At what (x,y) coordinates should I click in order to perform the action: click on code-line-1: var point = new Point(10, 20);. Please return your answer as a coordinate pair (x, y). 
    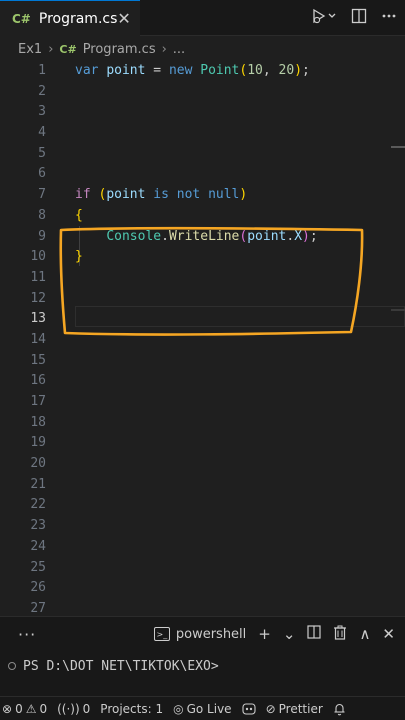
    Looking at the image, I should click on (240, 71).